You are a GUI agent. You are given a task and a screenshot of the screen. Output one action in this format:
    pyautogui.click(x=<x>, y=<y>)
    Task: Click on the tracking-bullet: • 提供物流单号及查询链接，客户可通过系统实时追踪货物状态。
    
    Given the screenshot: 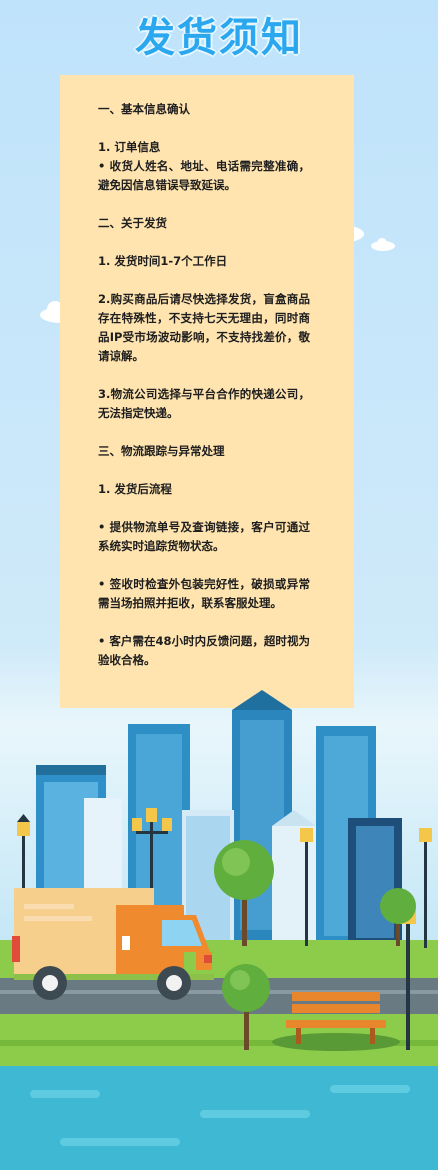 What is the action you would take?
    pyautogui.click(x=204, y=536)
    